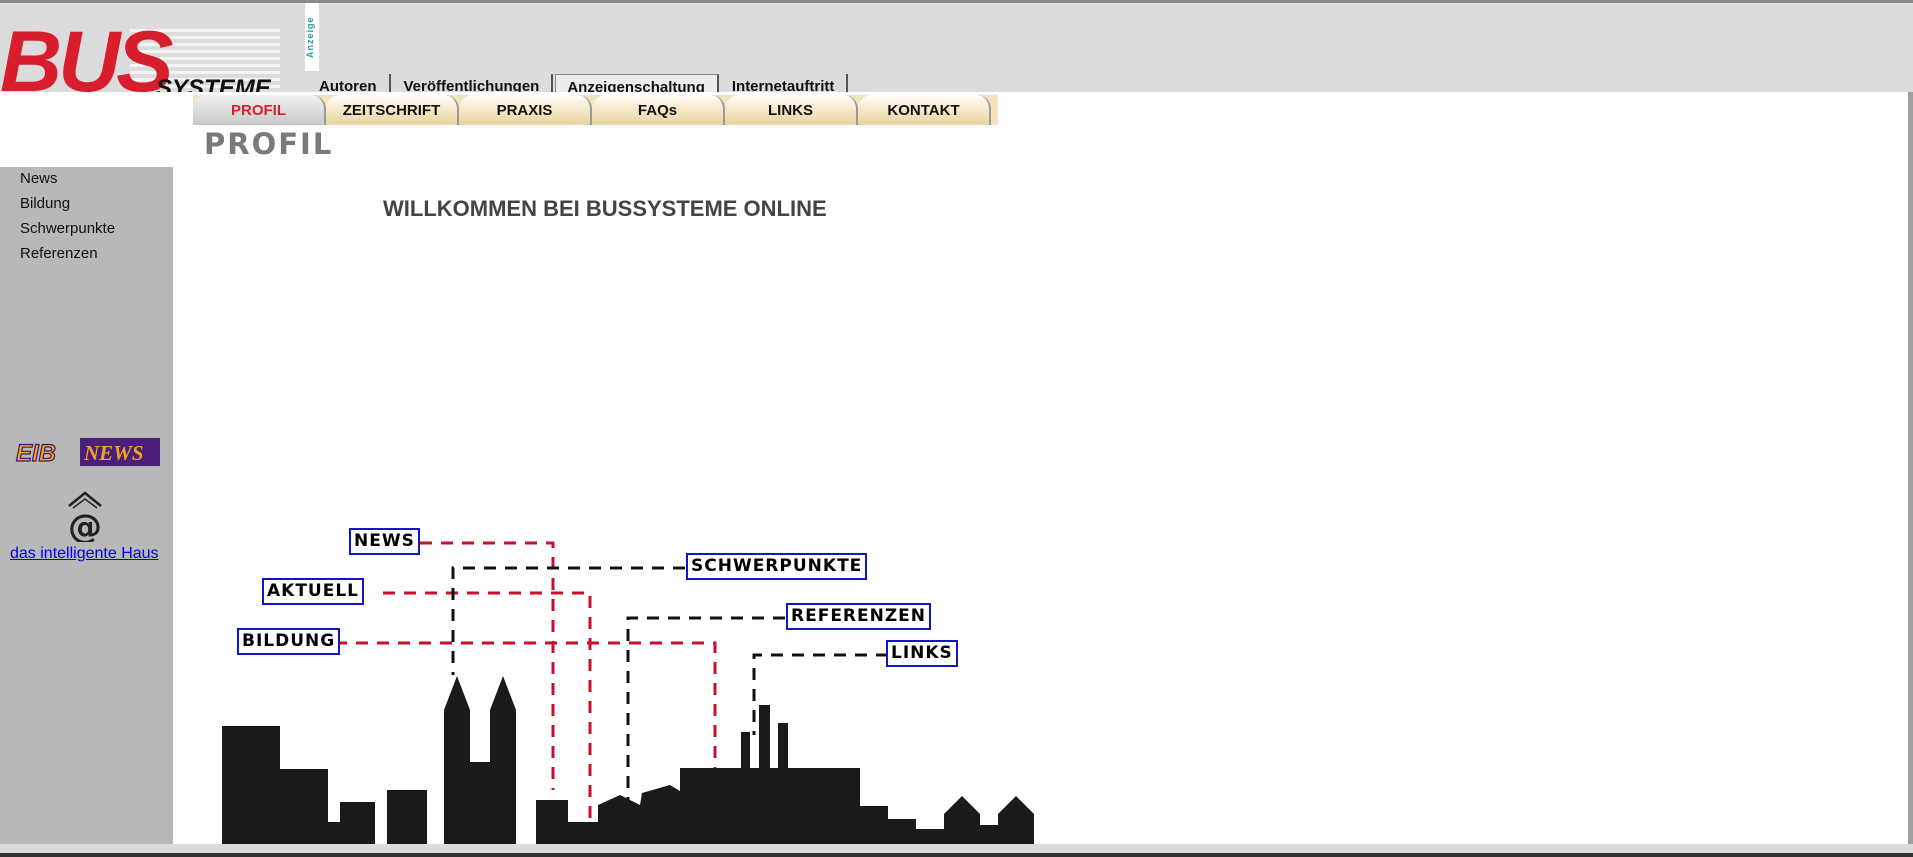 The image size is (1913, 857). I want to click on ad-label: Anzeige, so click(312, 37).